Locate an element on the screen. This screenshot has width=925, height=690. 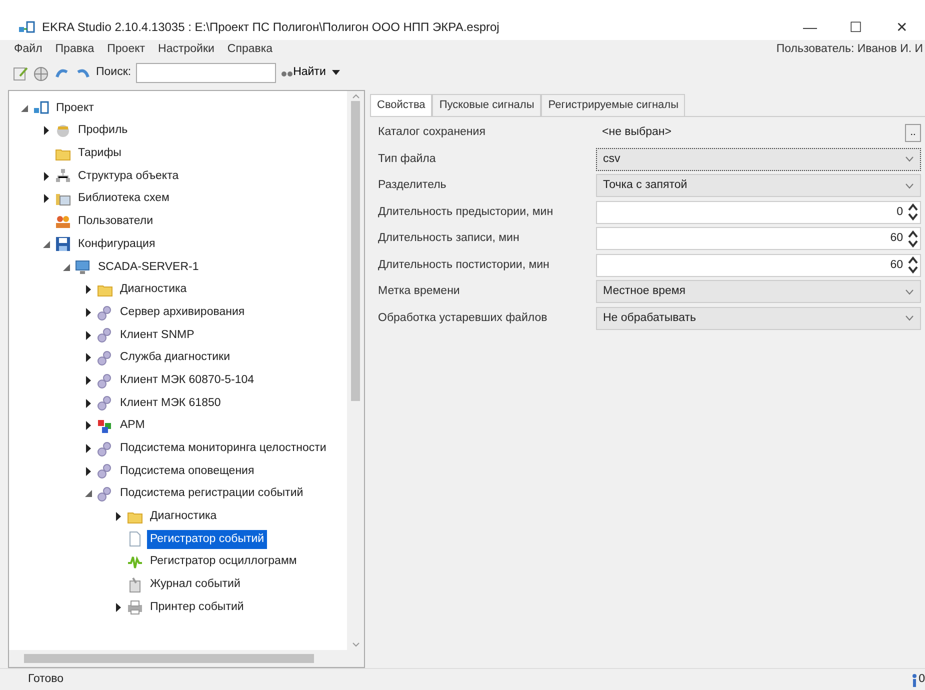
tree-item: Пользователи is located at coordinates (115, 222).